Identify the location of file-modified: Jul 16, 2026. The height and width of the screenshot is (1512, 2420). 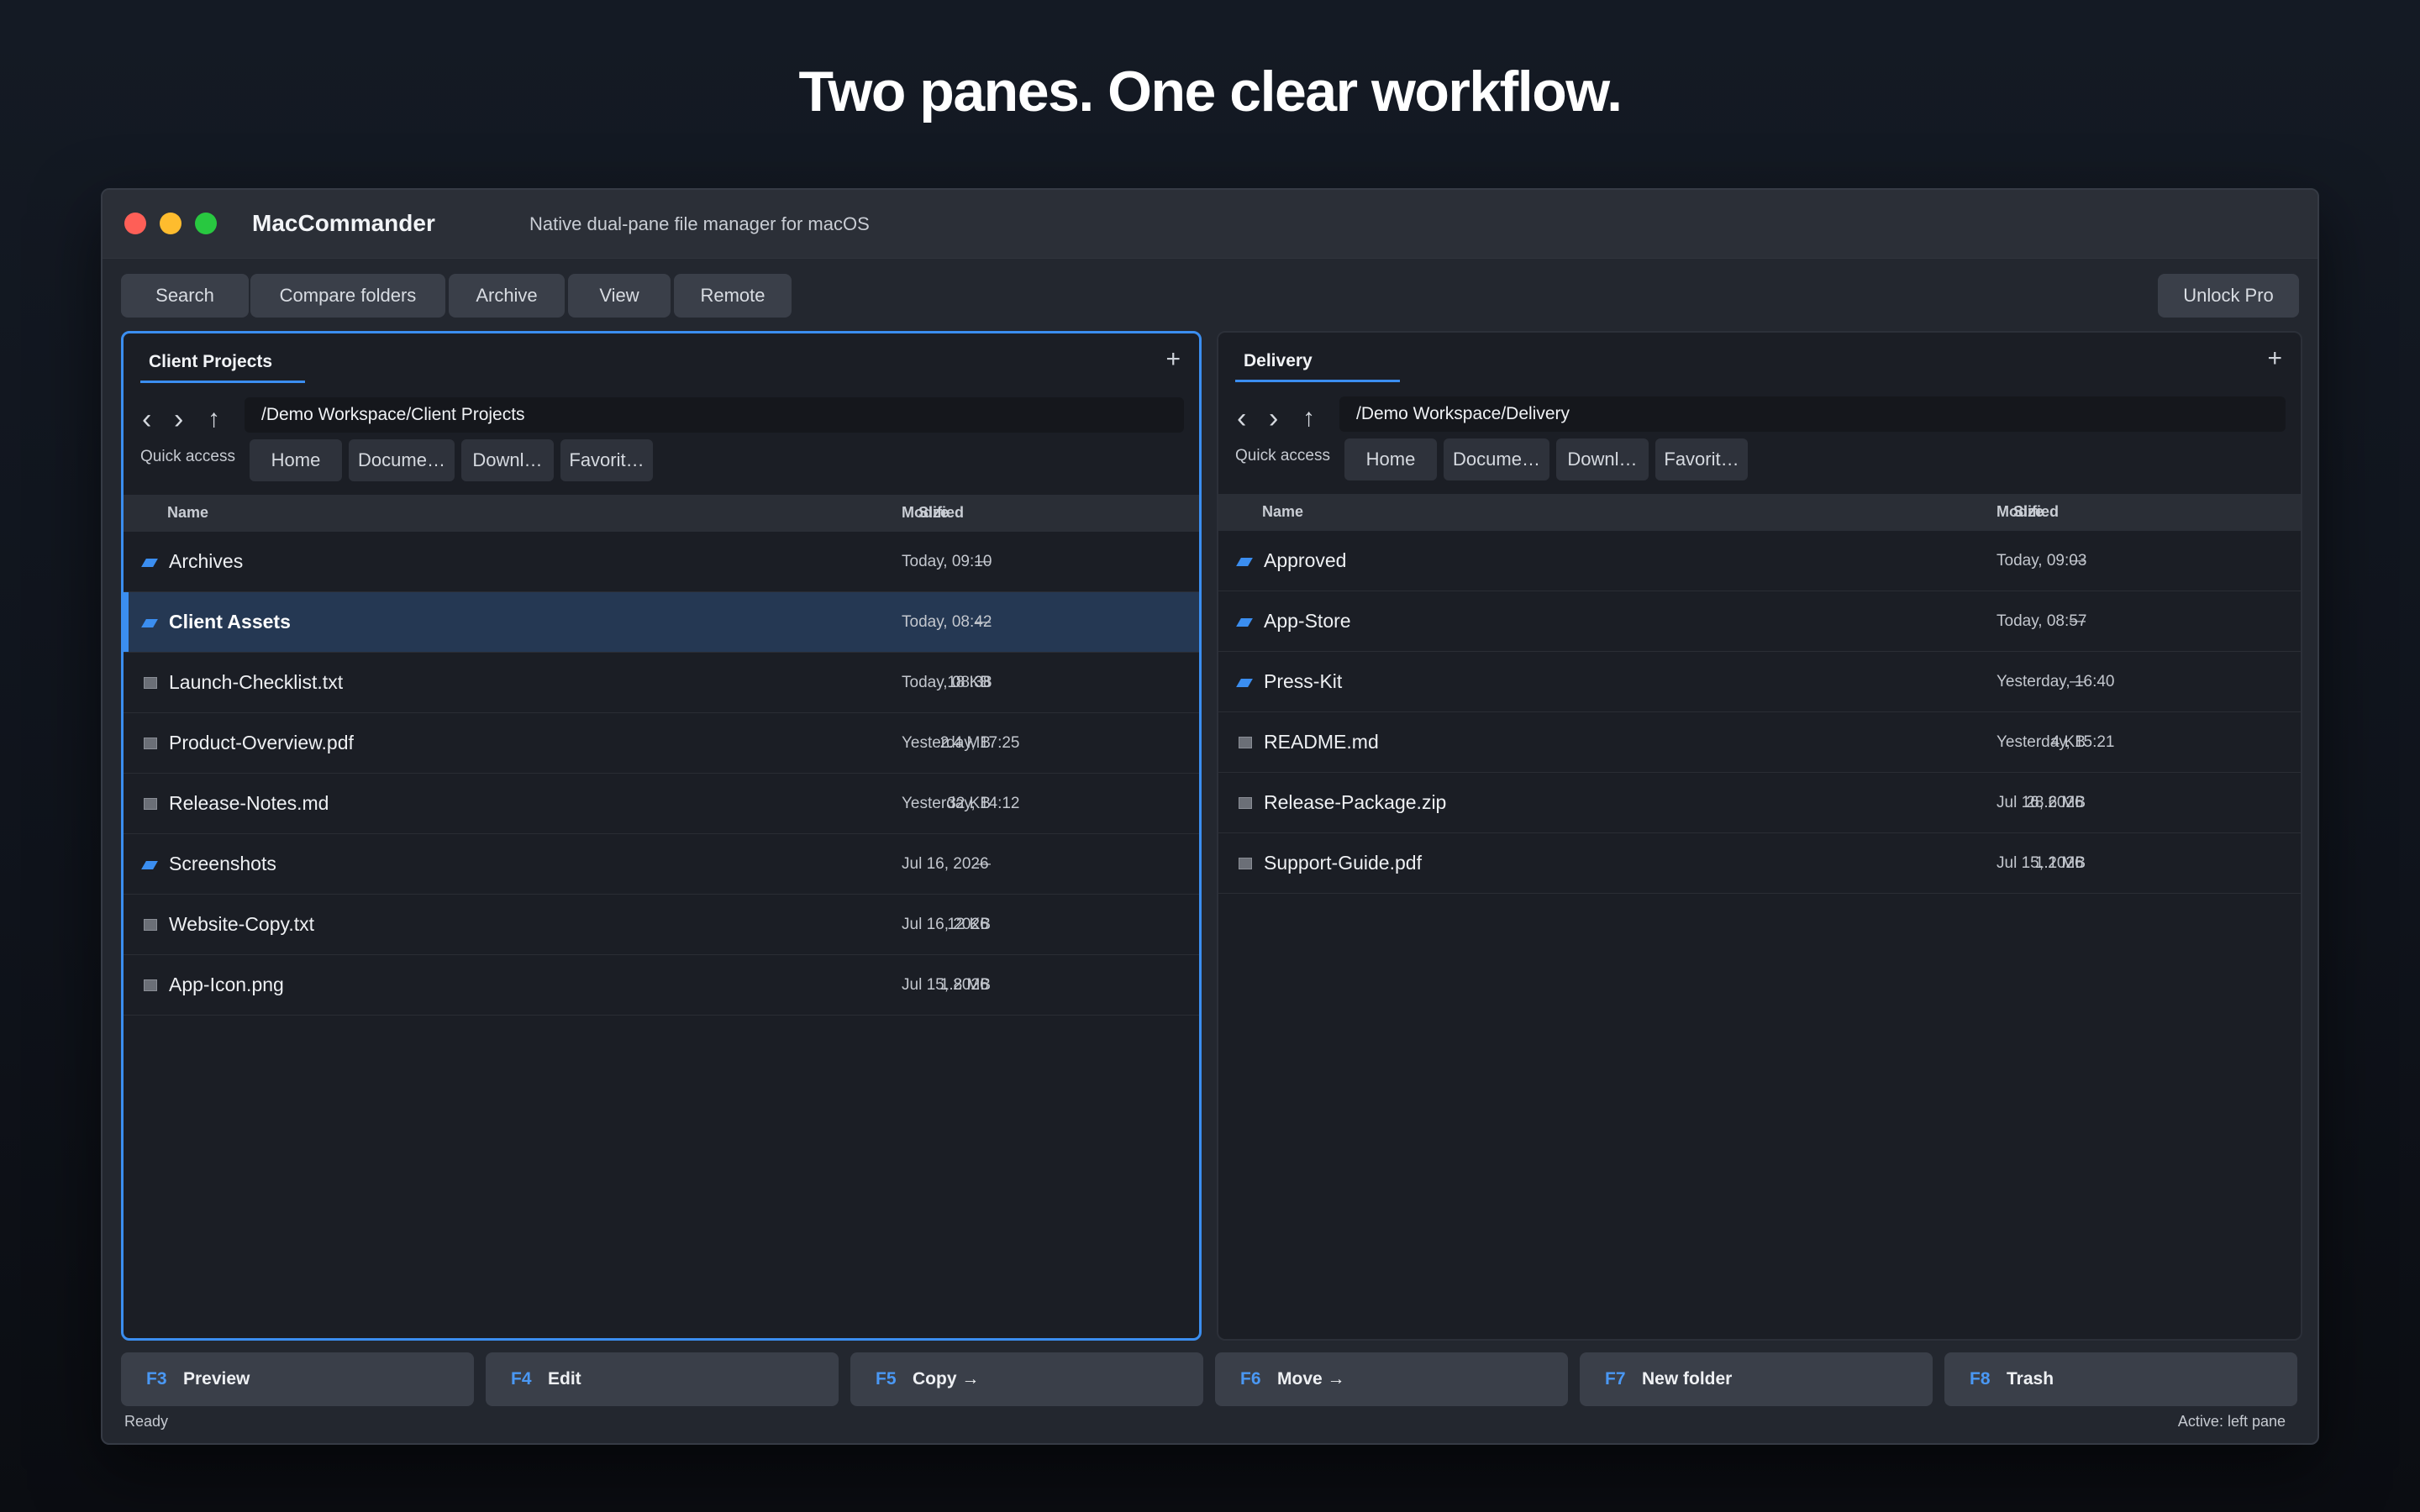
(945, 924).